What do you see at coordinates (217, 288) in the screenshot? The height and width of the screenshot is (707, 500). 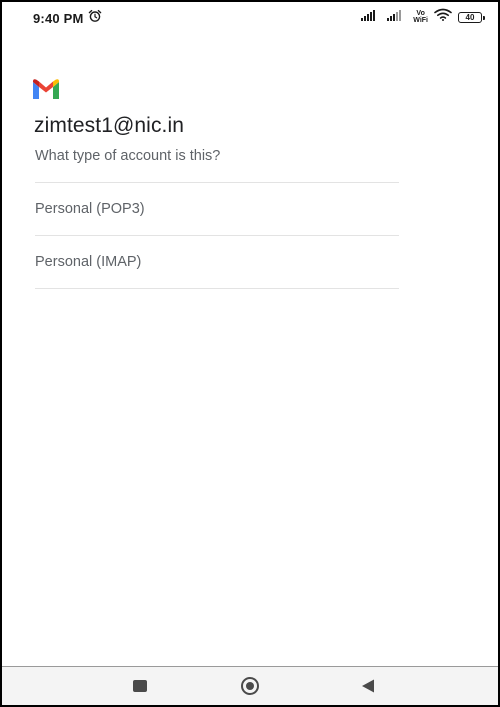 I see `divider` at bounding box center [217, 288].